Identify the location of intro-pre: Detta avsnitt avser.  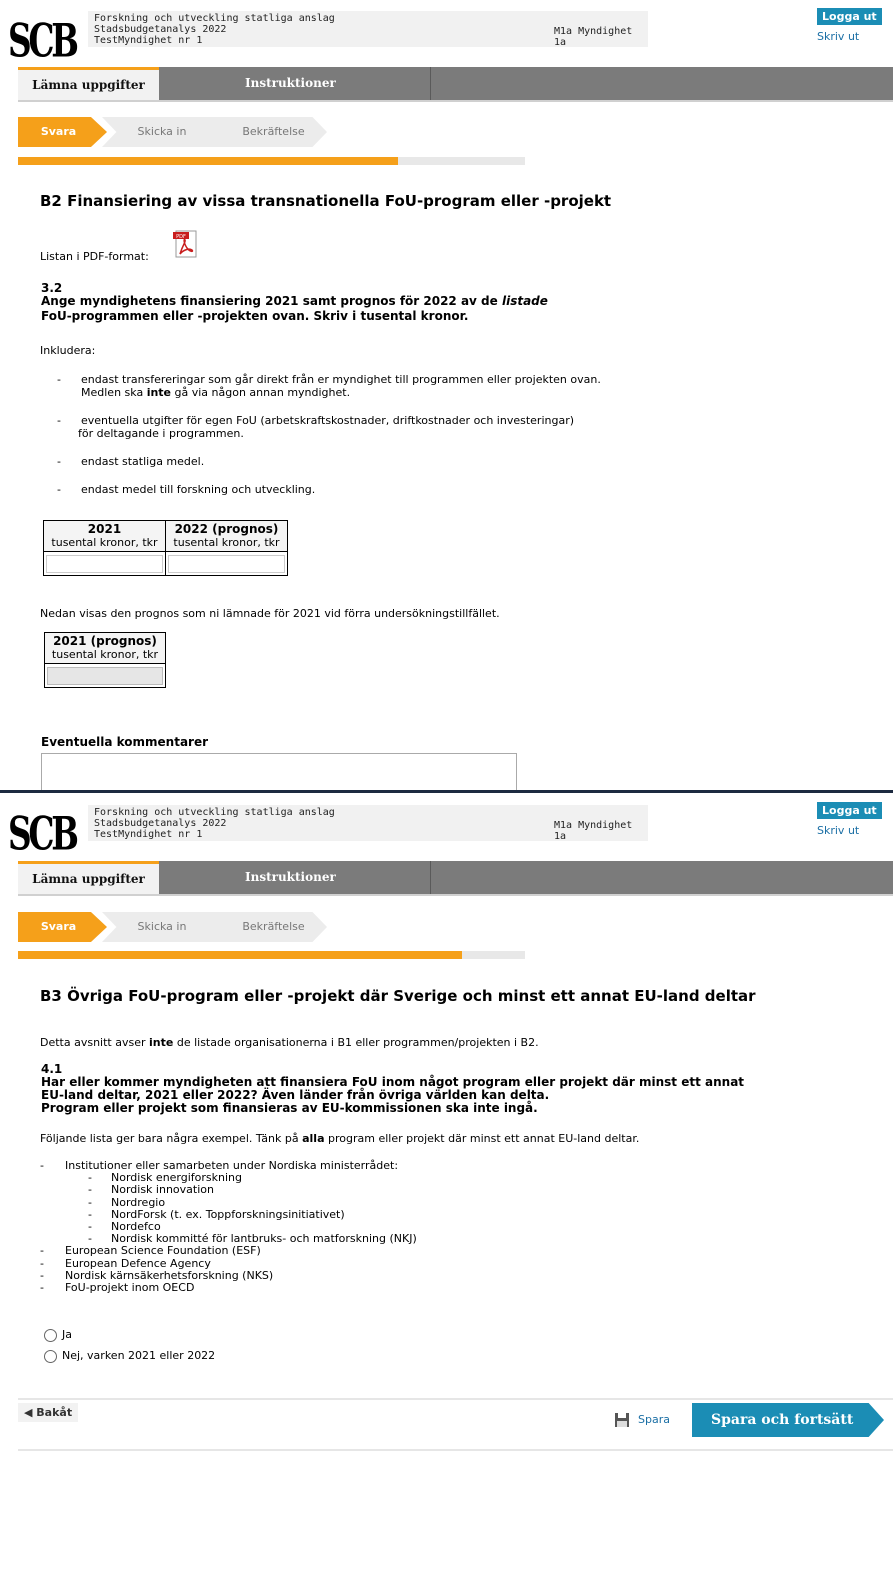
(95, 1042).